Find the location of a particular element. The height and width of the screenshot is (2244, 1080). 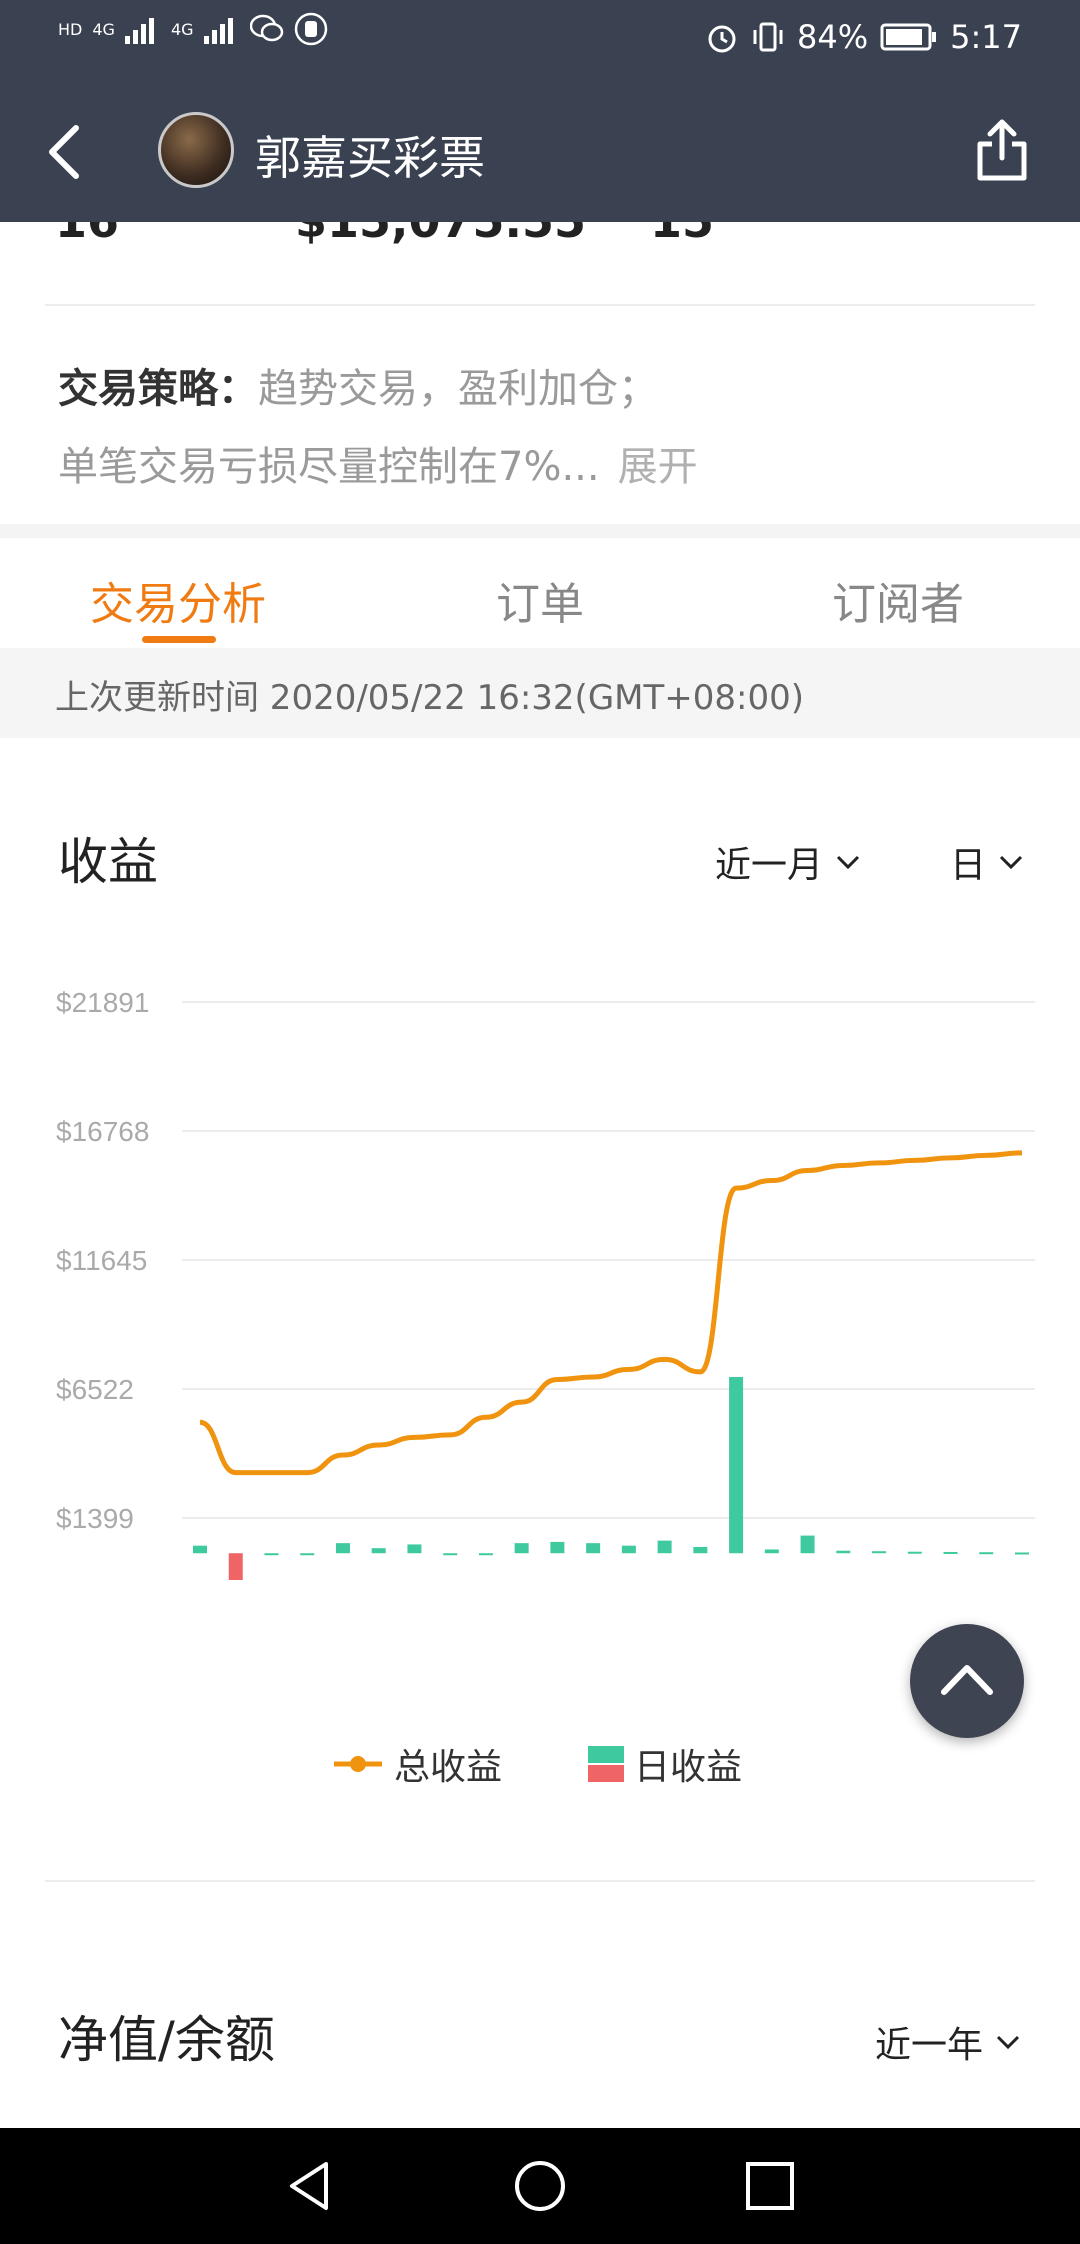

alarm-icon is located at coordinates (722, 39).